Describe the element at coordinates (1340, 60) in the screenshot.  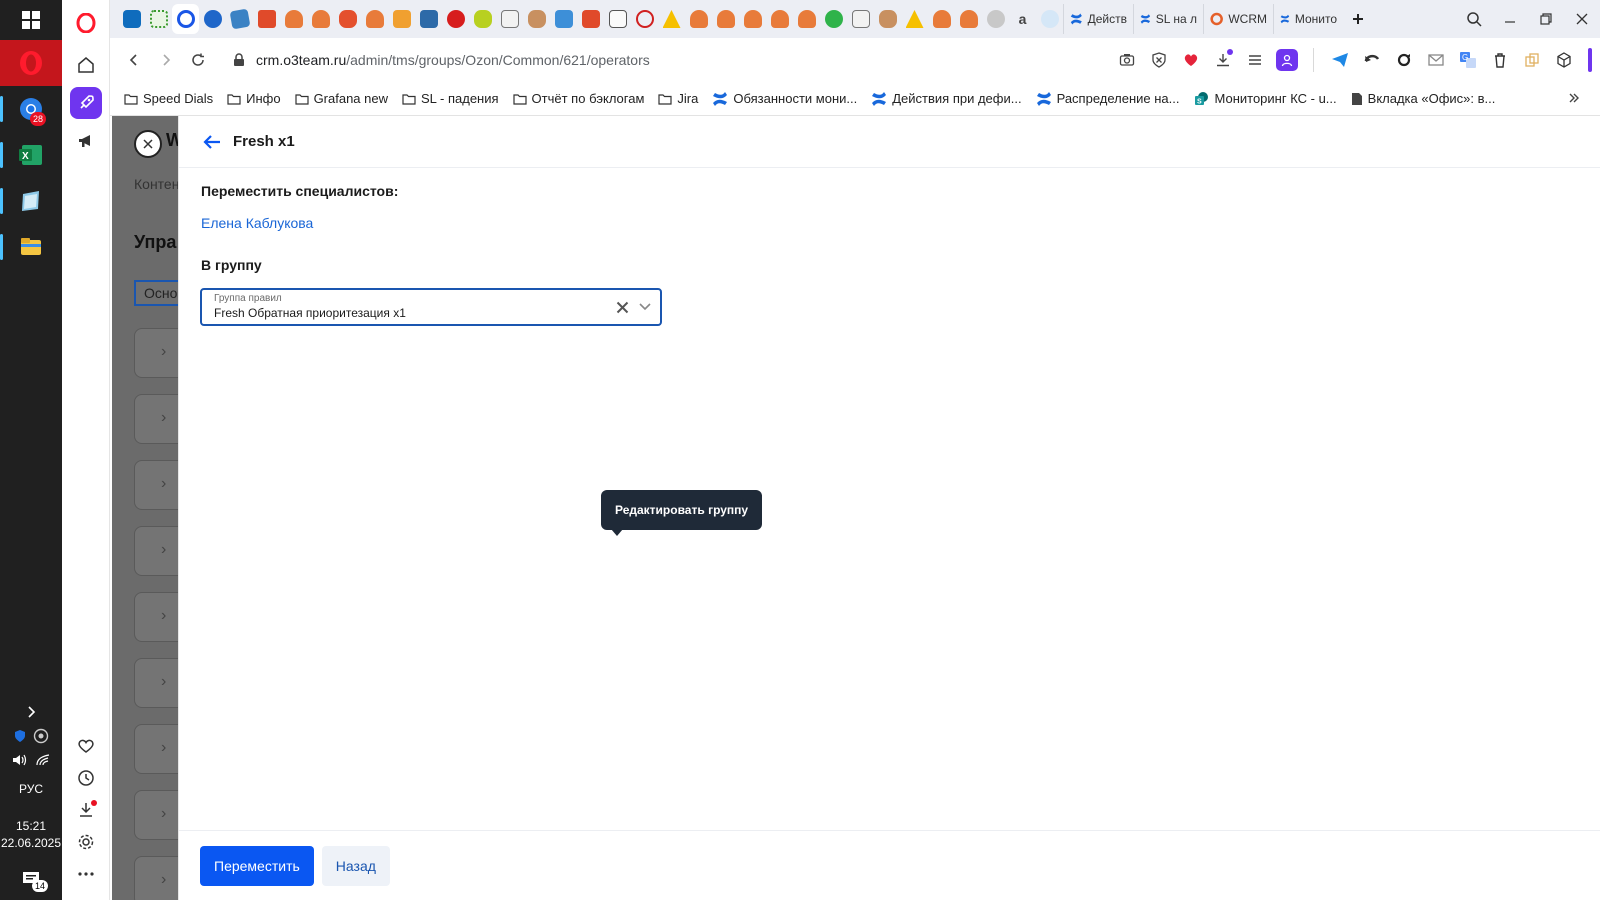
I see `ext-telegram` at that location.